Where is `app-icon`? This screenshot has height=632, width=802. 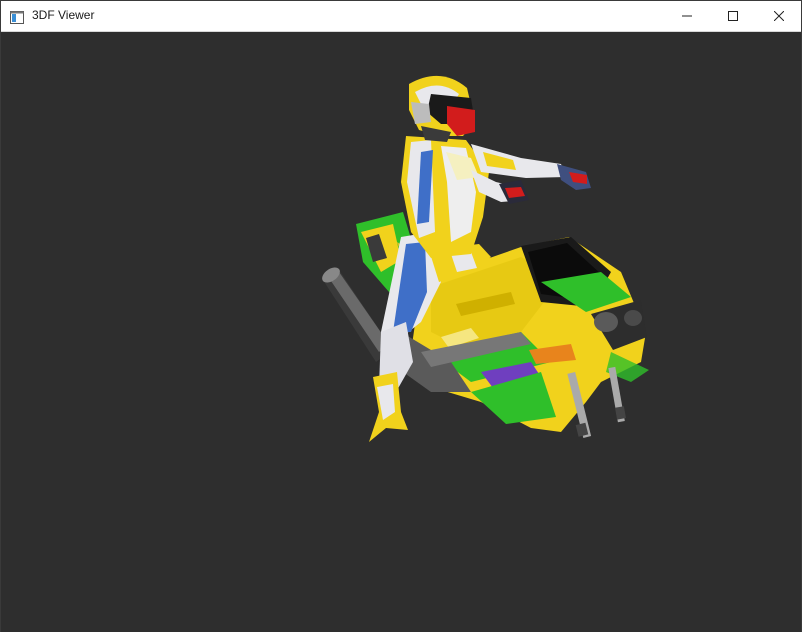 app-icon is located at coordinates (17, 16).